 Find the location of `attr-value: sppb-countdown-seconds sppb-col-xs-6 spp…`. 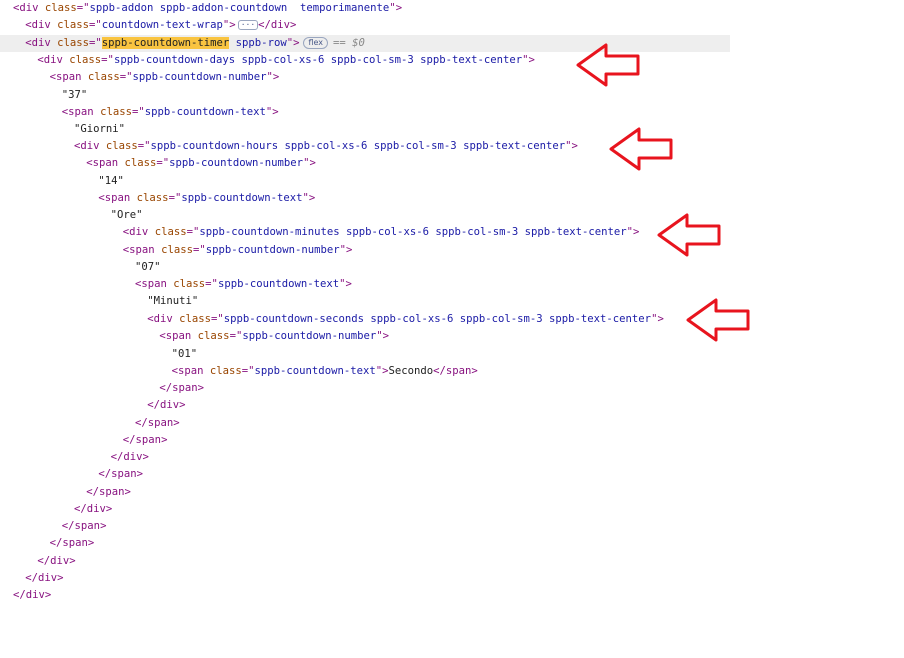

attr-value: sppb-countdown-seconds sppb-col-xs-6 spp… is located at coordinates (437, 319).